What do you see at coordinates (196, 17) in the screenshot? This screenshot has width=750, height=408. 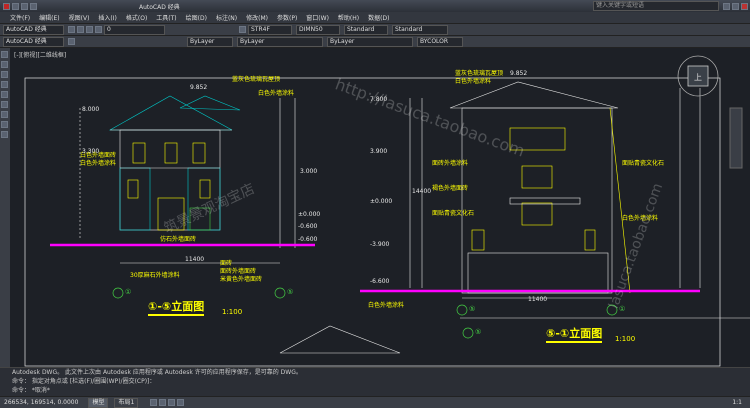 I see `menu-item-6: 绘图(D)` at bounding box center [196, 17].